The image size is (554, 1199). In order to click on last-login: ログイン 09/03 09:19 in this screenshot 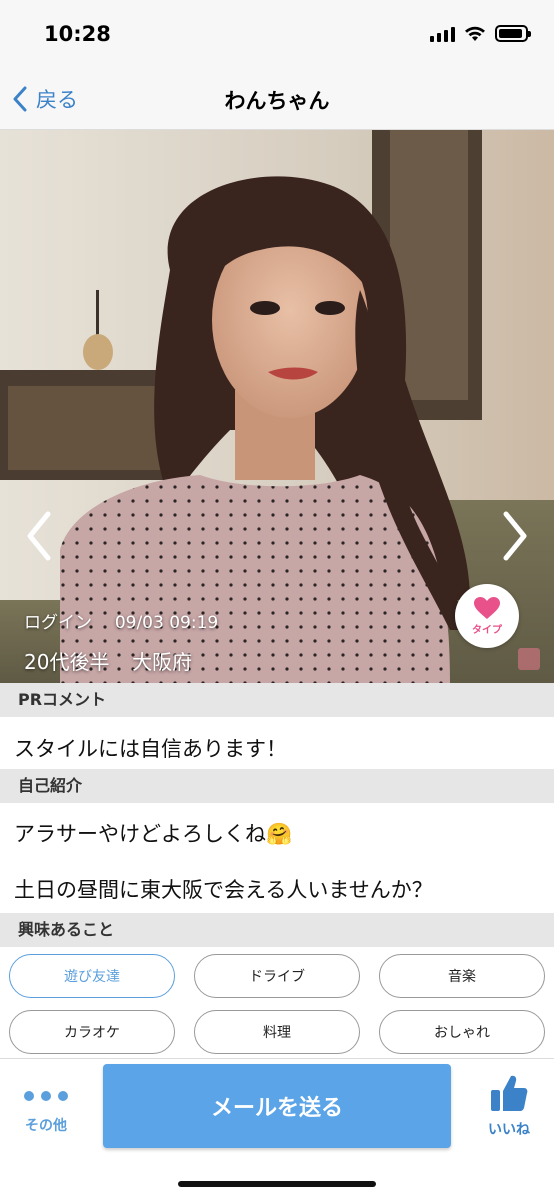, I will do `click(121, 620)`.